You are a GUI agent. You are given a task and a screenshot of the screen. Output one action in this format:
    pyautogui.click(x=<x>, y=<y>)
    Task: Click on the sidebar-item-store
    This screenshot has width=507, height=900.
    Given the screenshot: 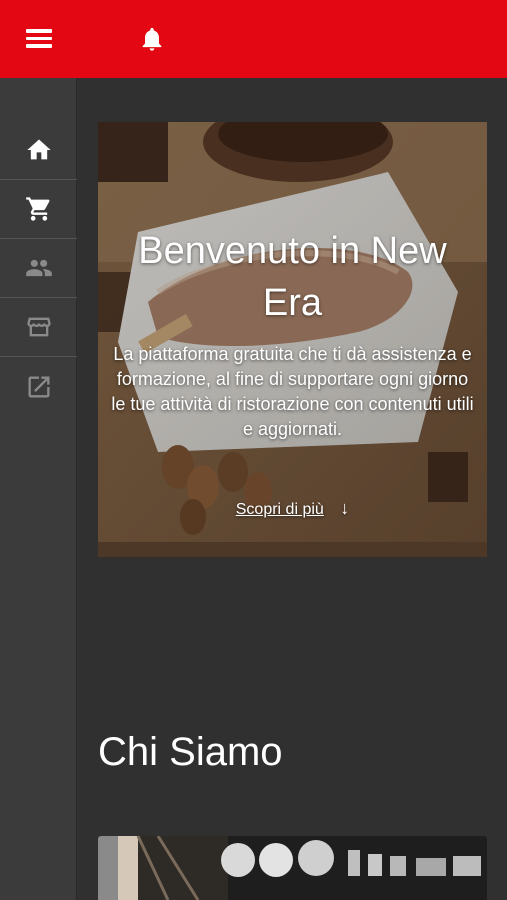 What is the action you would take?
    pyautogui.click(x=38, y=327)
    